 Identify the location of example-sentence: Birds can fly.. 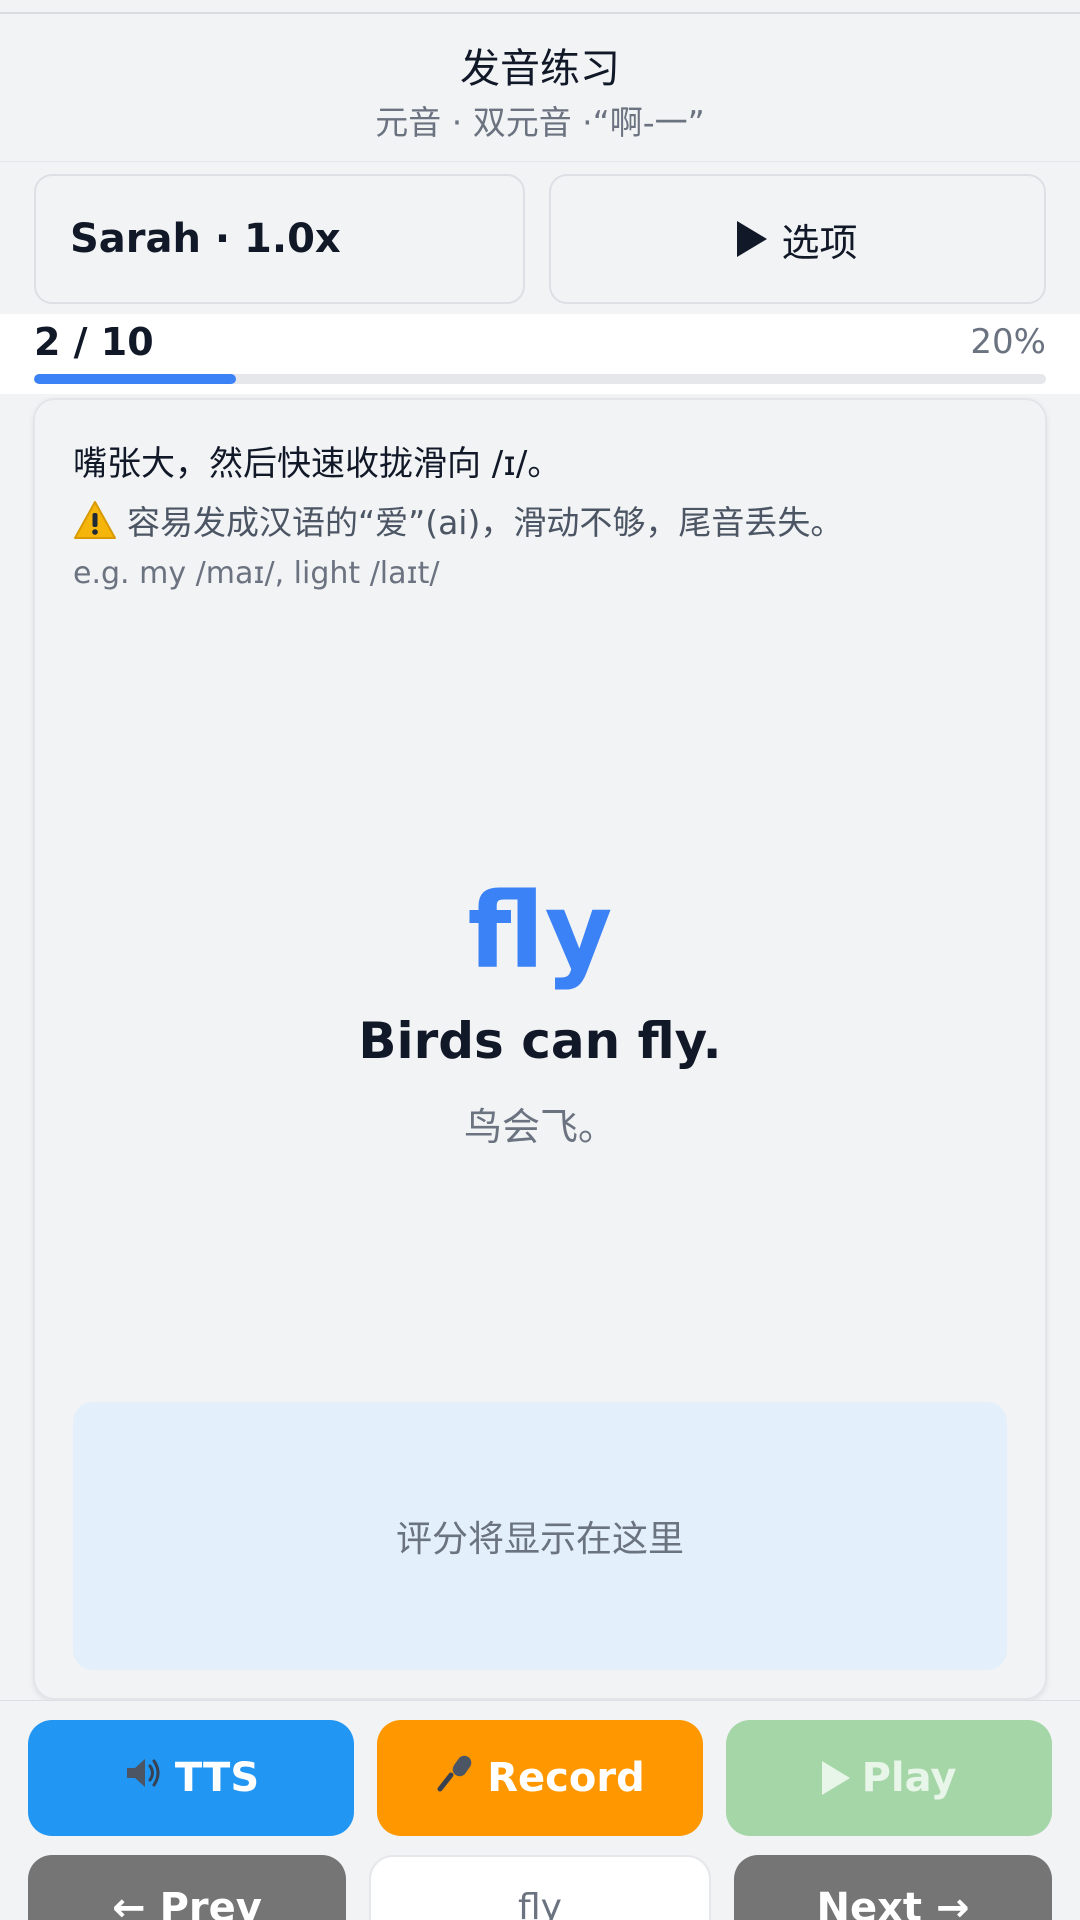
(540, 1041).